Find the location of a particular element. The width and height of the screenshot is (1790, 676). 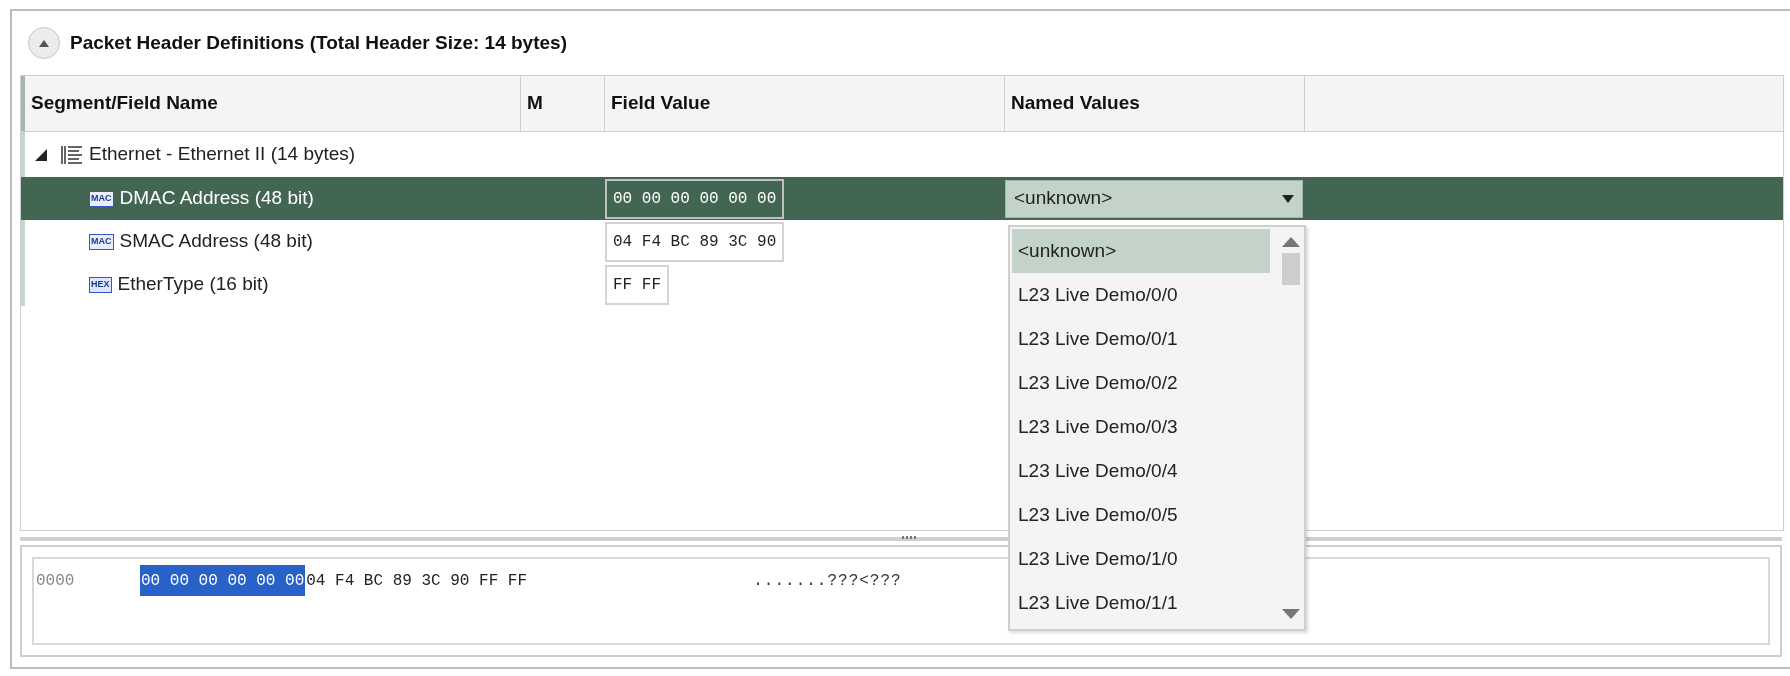

dropdown-option: L23 Live Demo/0/4 is located at coordinates (1141, 471).